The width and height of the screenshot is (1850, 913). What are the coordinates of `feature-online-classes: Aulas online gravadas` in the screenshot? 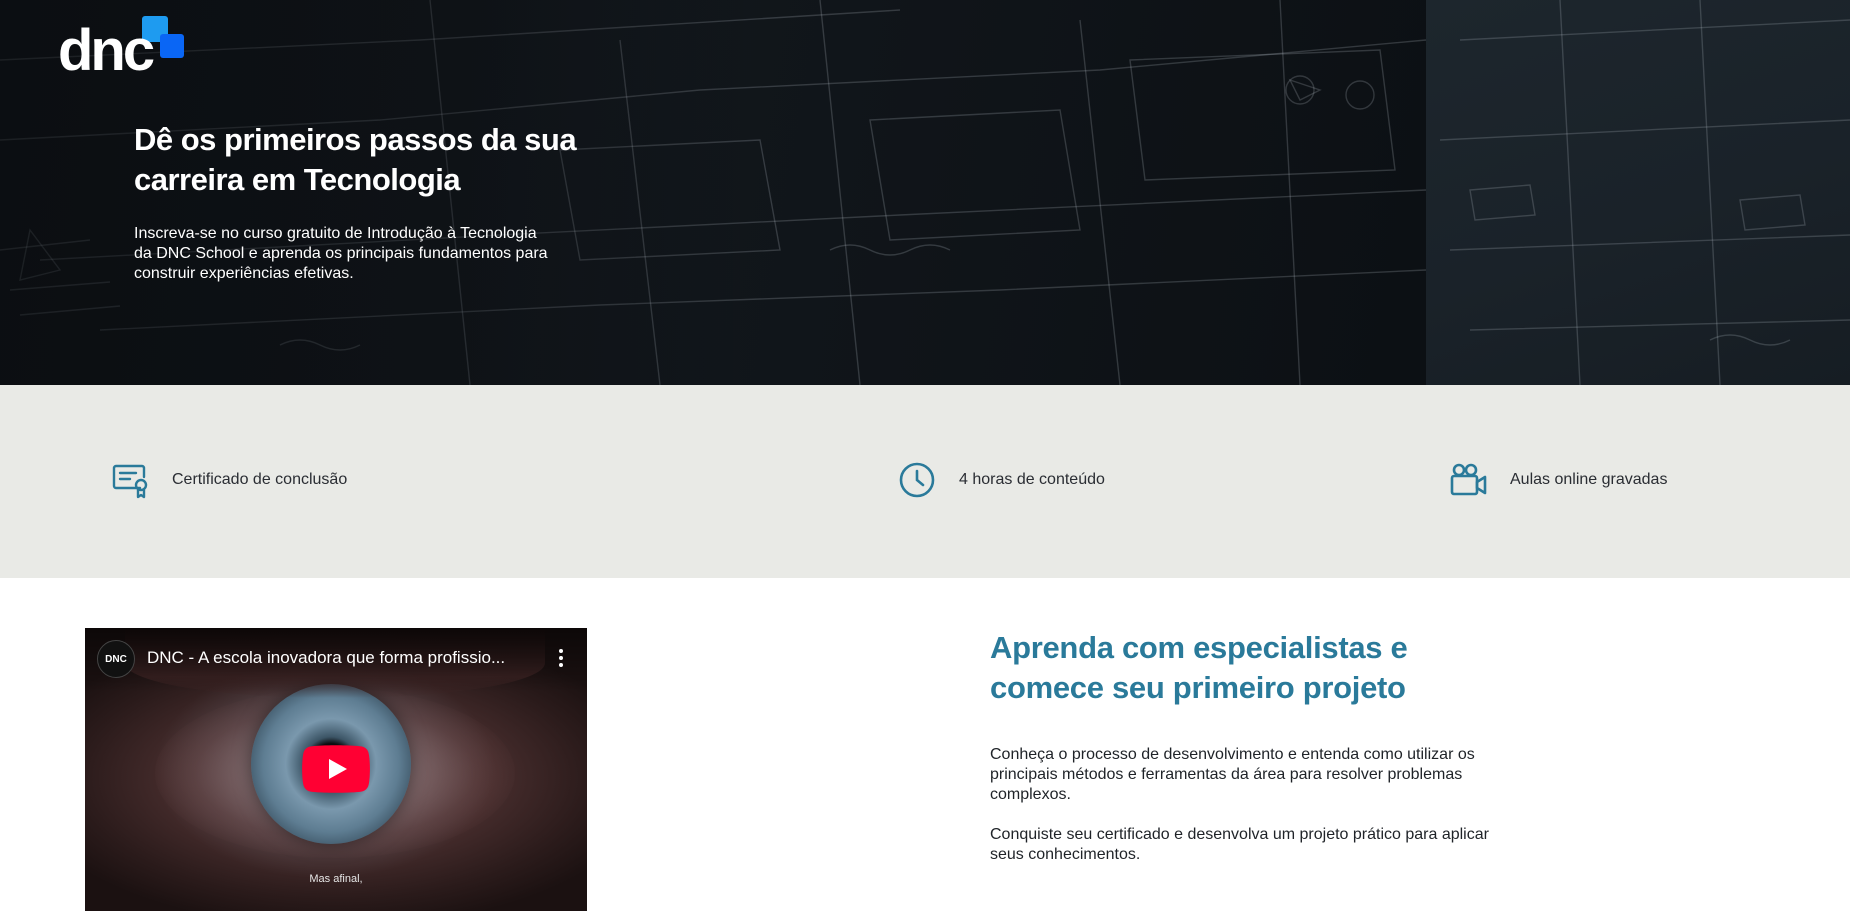 It's located at (1557, 480).